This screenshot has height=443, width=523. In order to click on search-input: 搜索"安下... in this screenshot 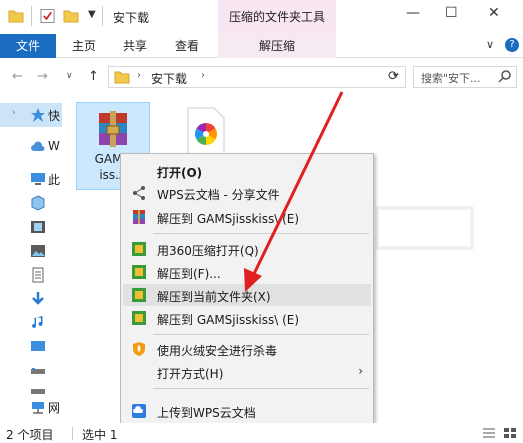, I will do `click(465, 77)`.